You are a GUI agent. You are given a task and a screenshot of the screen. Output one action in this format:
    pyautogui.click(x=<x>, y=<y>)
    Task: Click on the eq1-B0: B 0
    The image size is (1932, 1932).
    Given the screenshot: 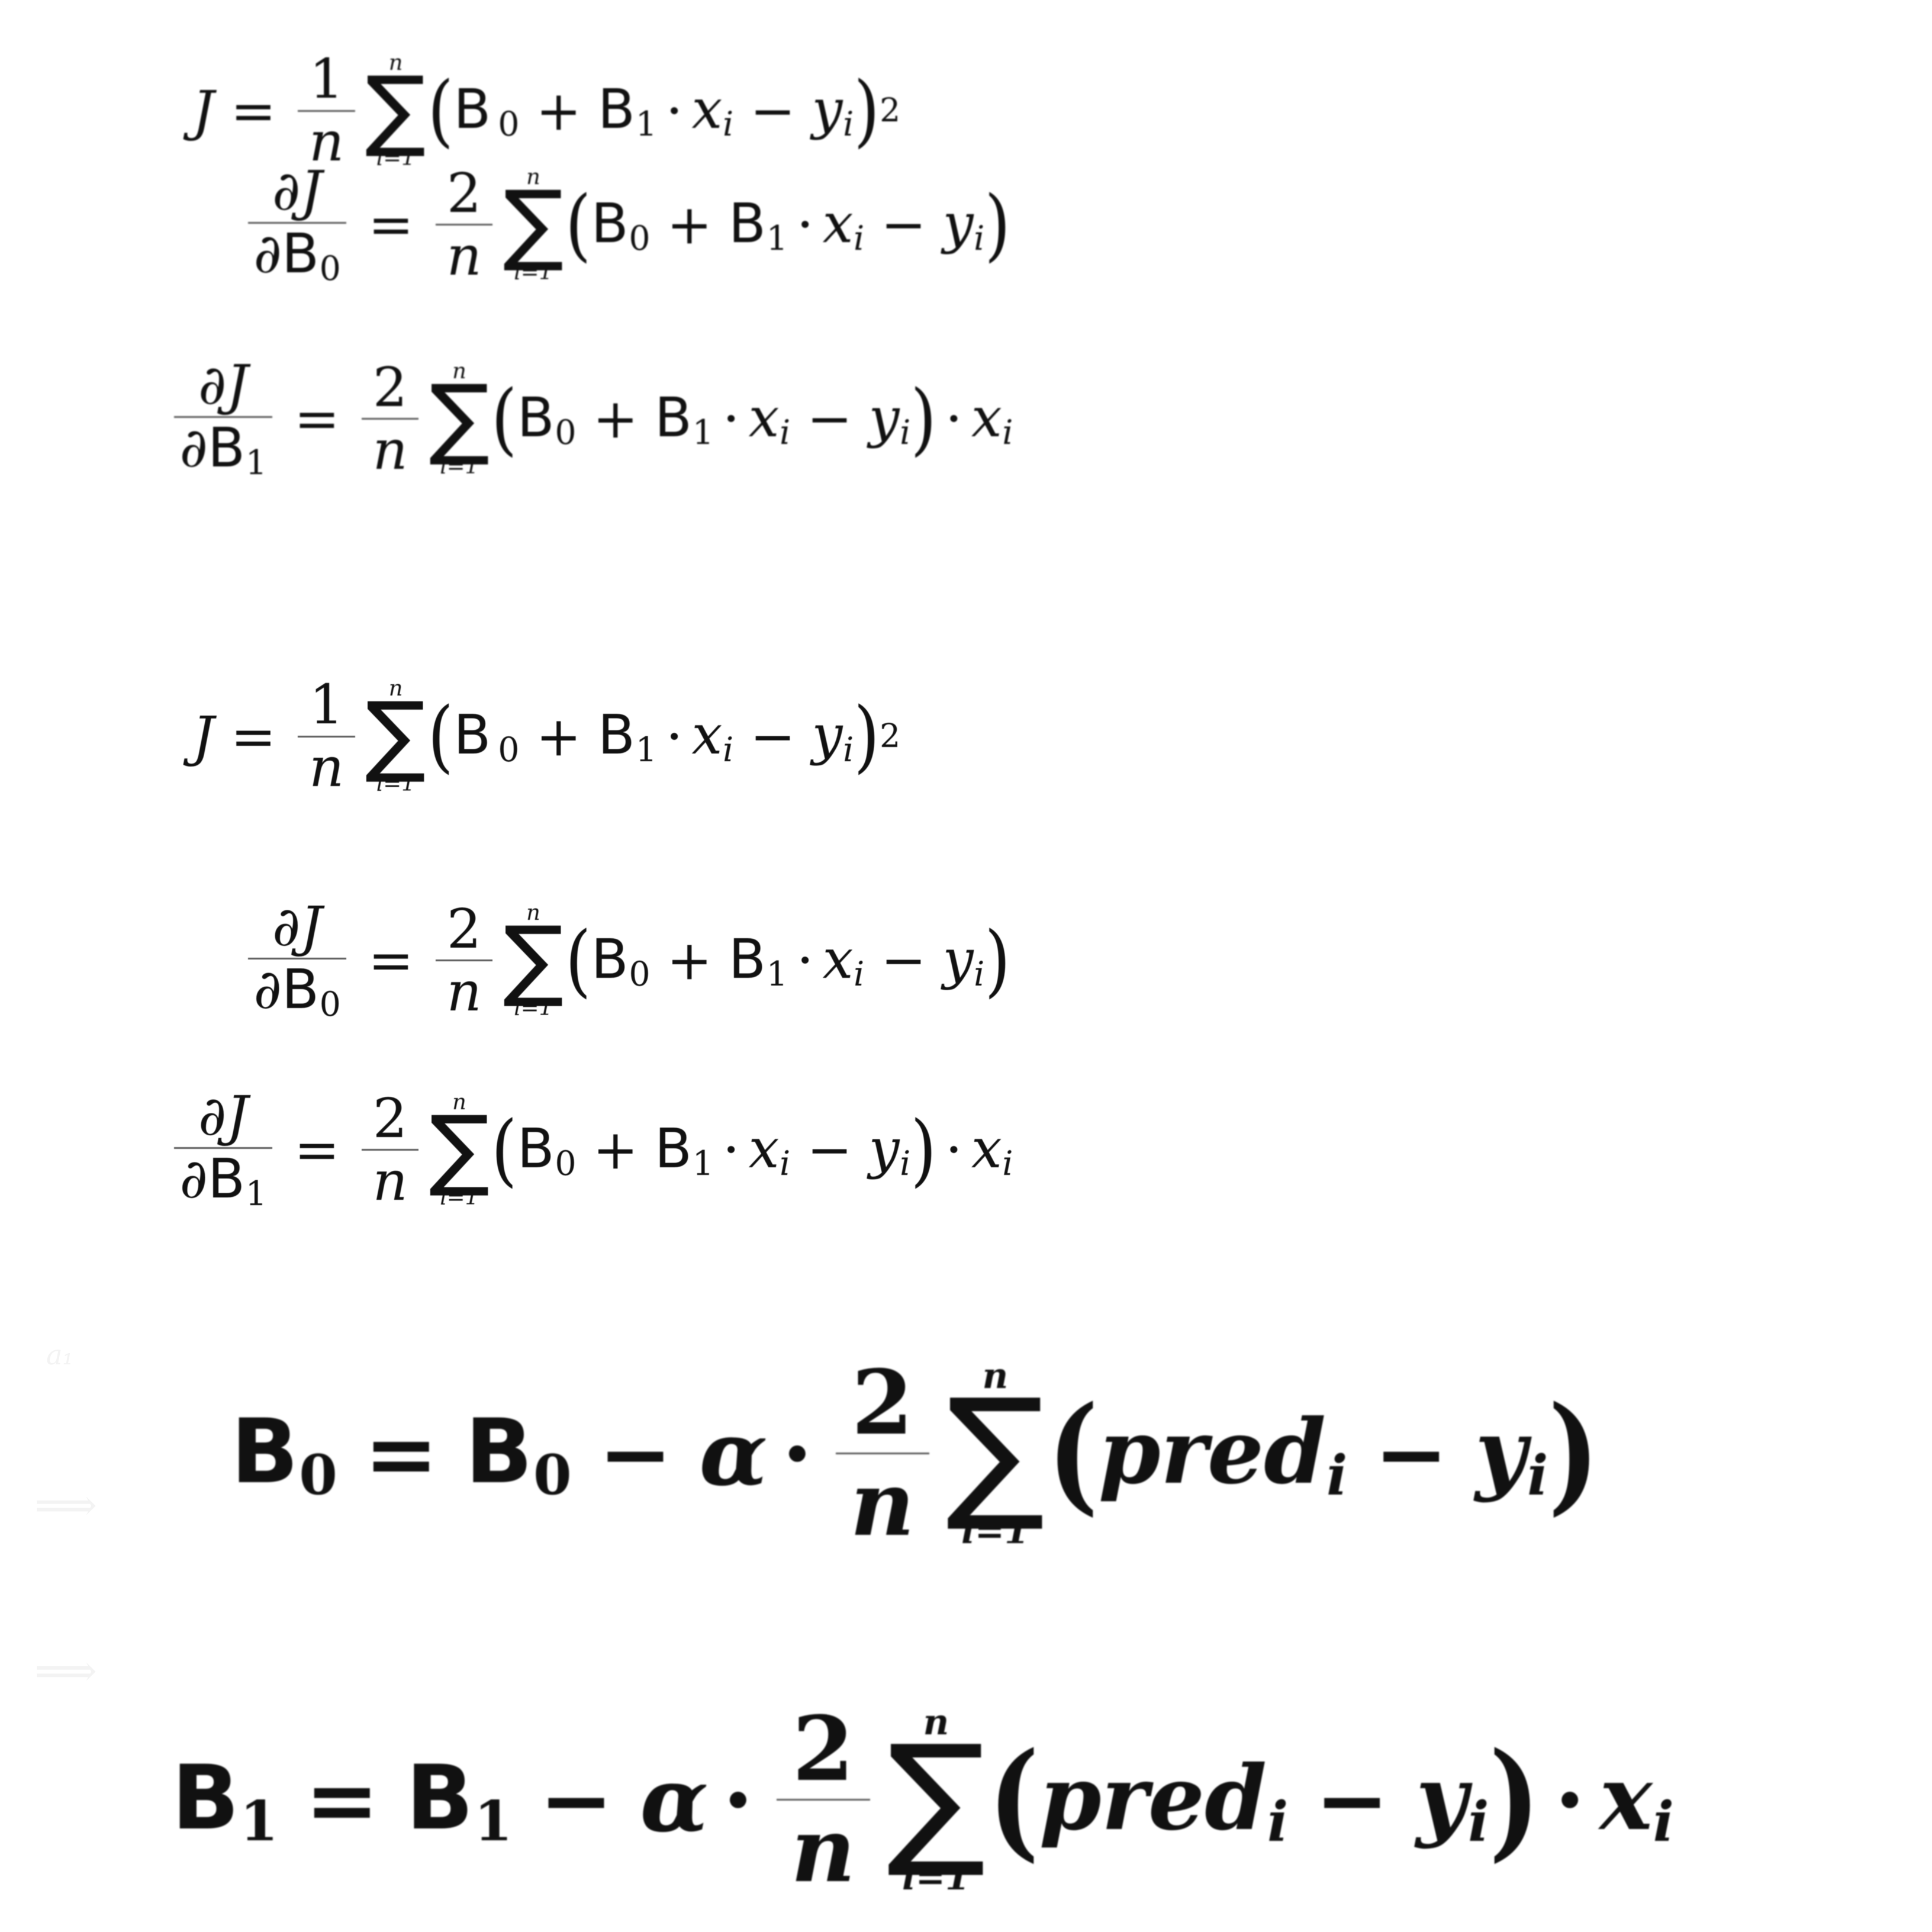 What is the action you would take?
    pyautogui.click(x=486, y=111)
    